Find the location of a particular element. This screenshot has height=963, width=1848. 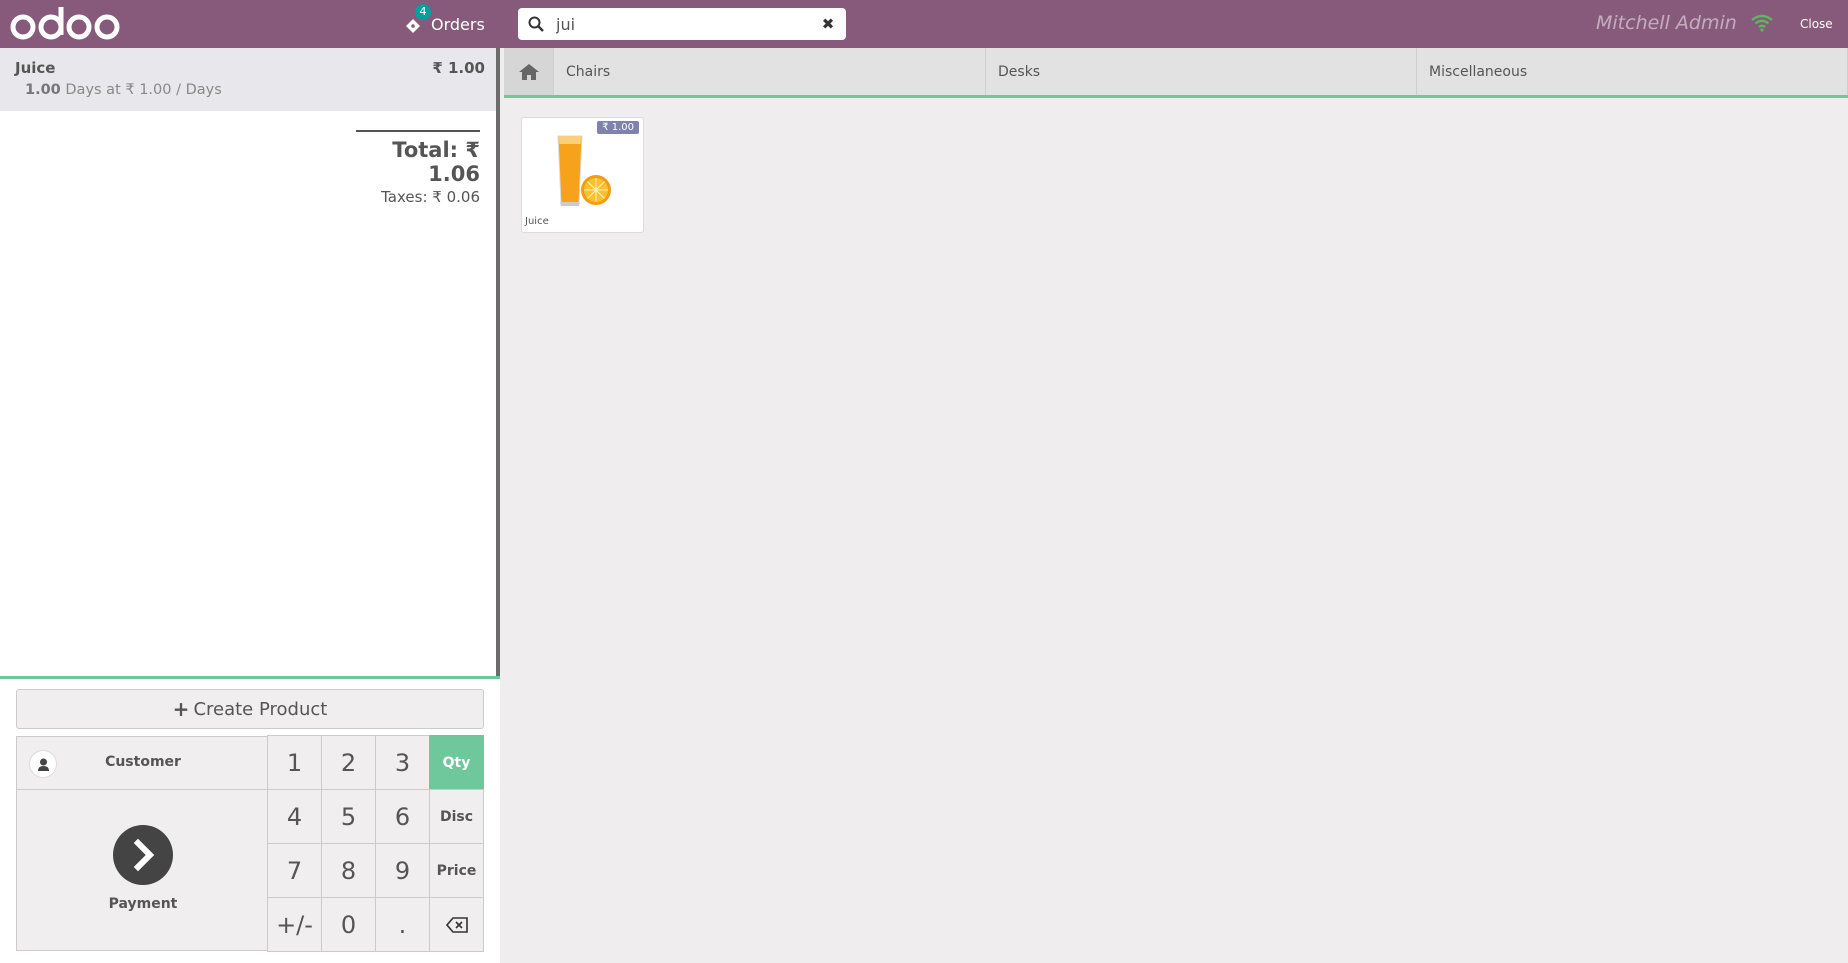

numpad-key-0: 0 is located at coordinates (348, 924).